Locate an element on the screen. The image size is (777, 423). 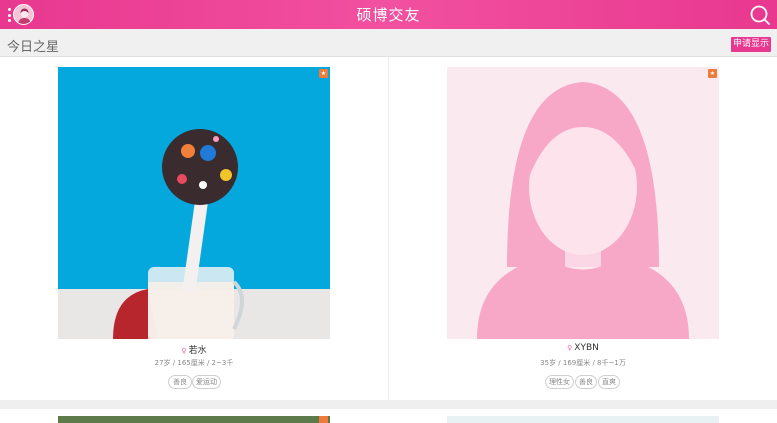
user-name-text: 若水 is located at coordinates (197, 351).